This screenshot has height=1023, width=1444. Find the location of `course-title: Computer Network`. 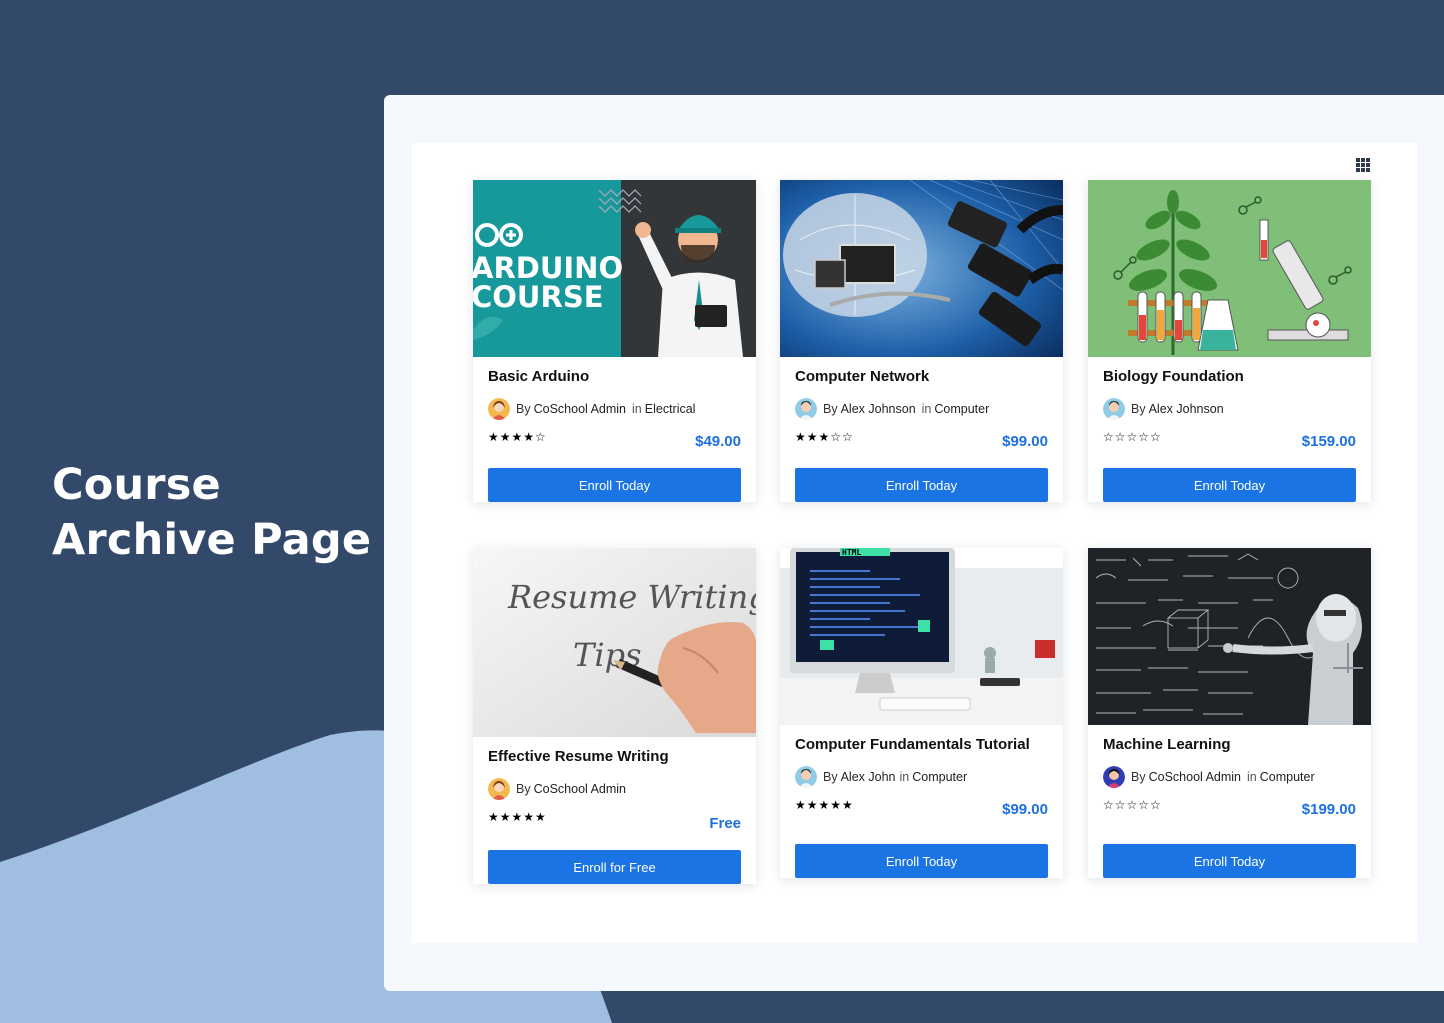

course-title: Computer Network is located at coordinates (921, 378).